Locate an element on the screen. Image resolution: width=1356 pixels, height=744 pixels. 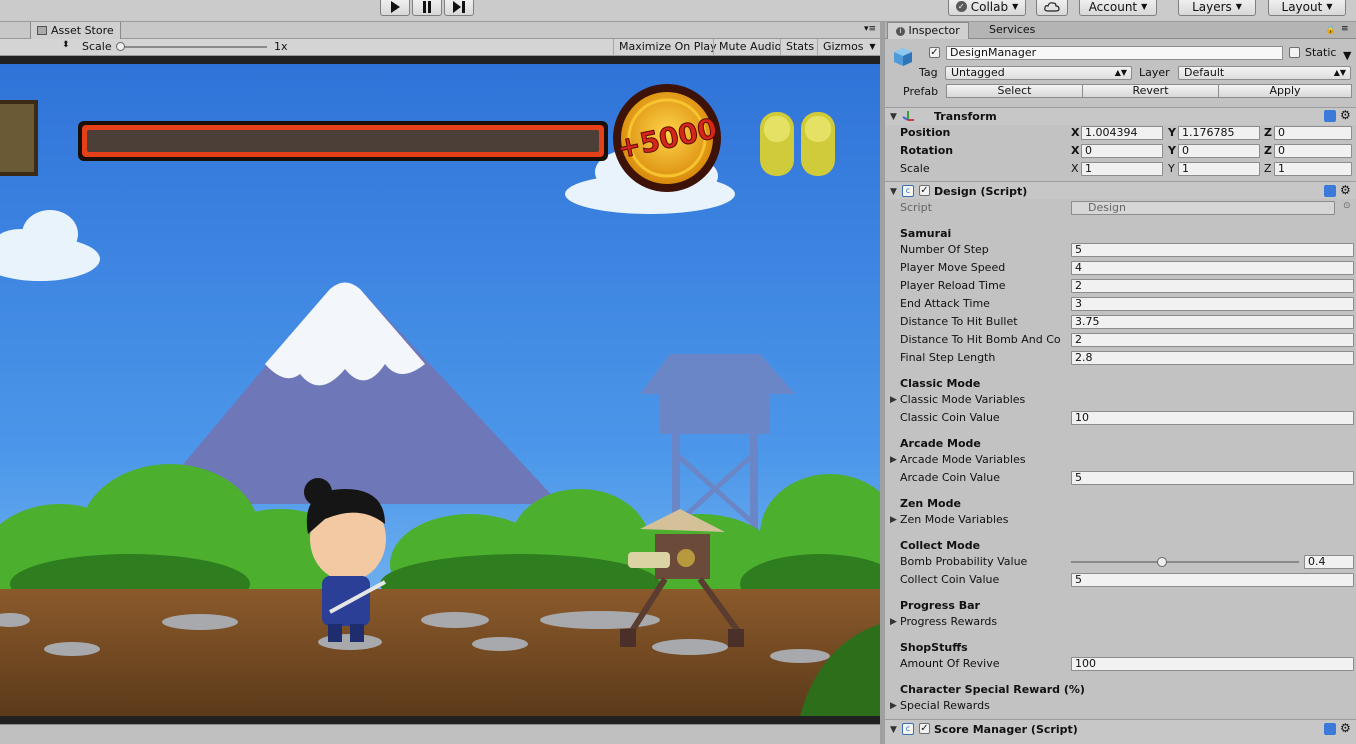
script-reference-value: Design is located at coordinates (1107, 207).